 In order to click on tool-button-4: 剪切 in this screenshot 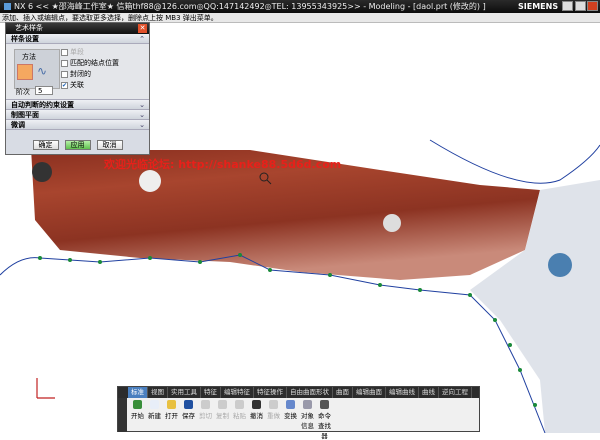, I will do `click(205, 420)`.